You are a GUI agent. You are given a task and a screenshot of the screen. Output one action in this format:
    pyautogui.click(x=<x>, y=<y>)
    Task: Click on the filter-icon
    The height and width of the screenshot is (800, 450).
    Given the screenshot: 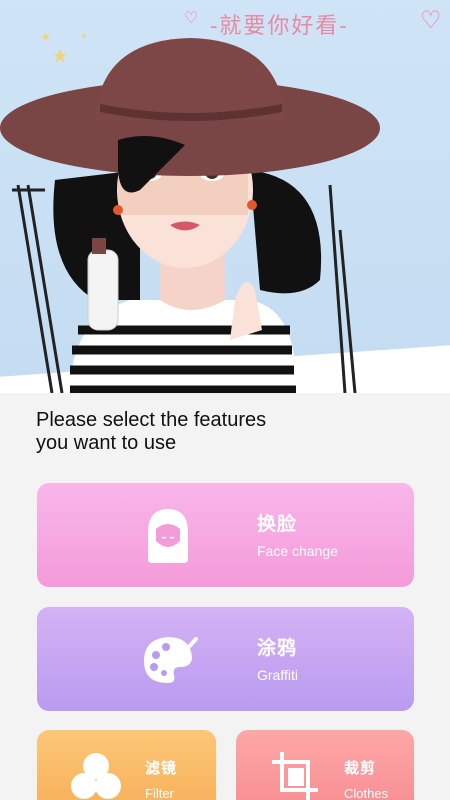 What is the action you would take?
    pyautogui.click(x=96, y=776)
    